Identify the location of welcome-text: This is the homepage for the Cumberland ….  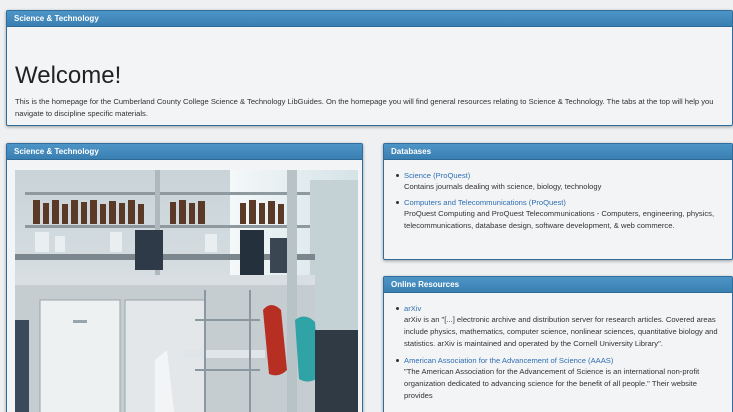
(364, 107).